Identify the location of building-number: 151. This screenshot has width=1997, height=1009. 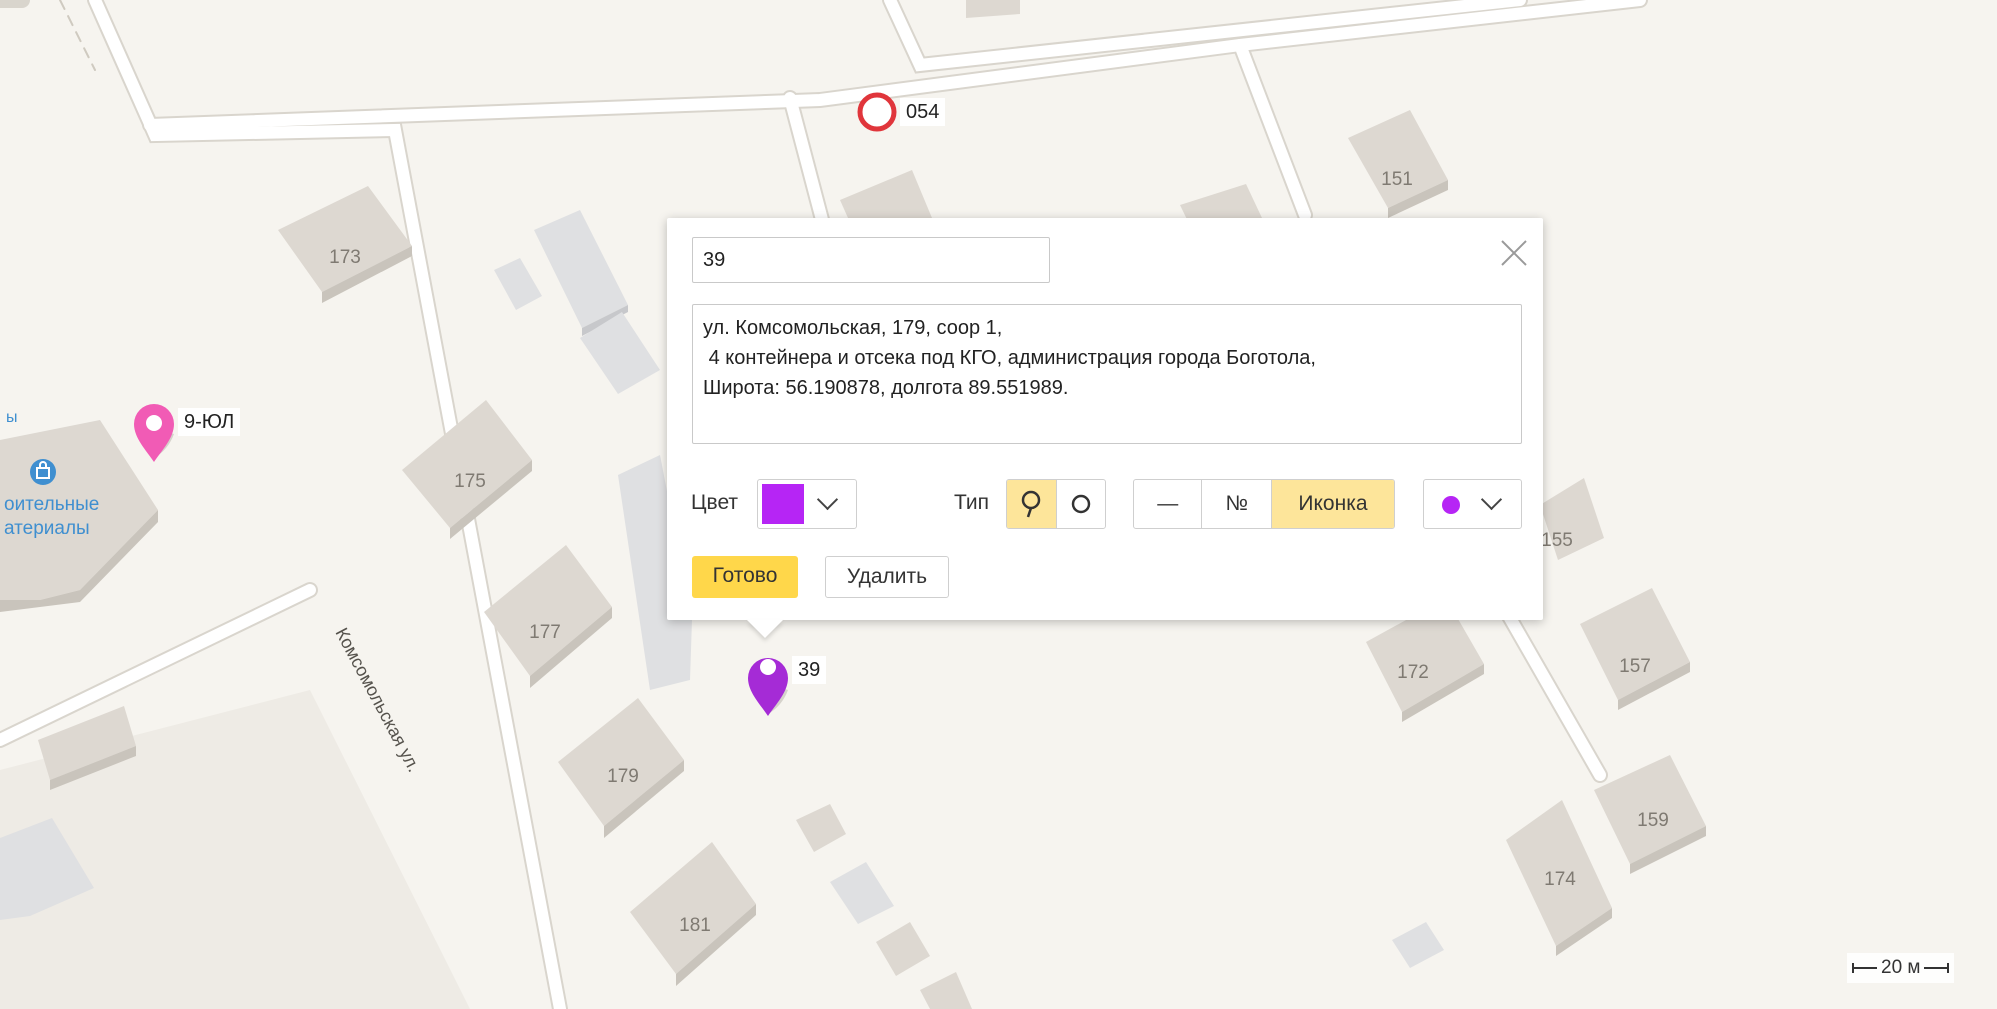
(1397, 179).